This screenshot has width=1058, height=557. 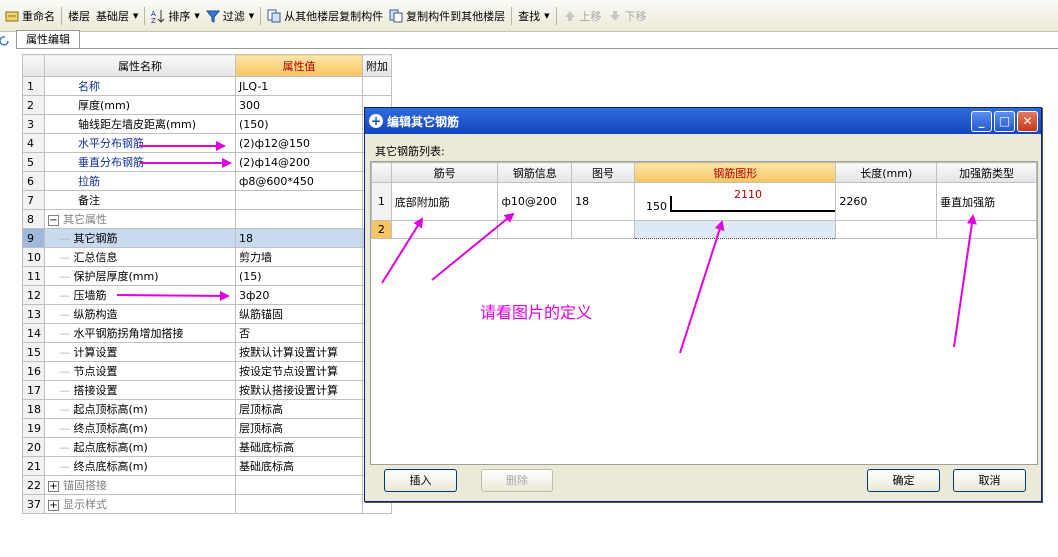 What do you see at coordinates (173, 295) in the screenshot?
I see `arrow-to-wall-pressure-rebar` at bounding box center [173, 295].